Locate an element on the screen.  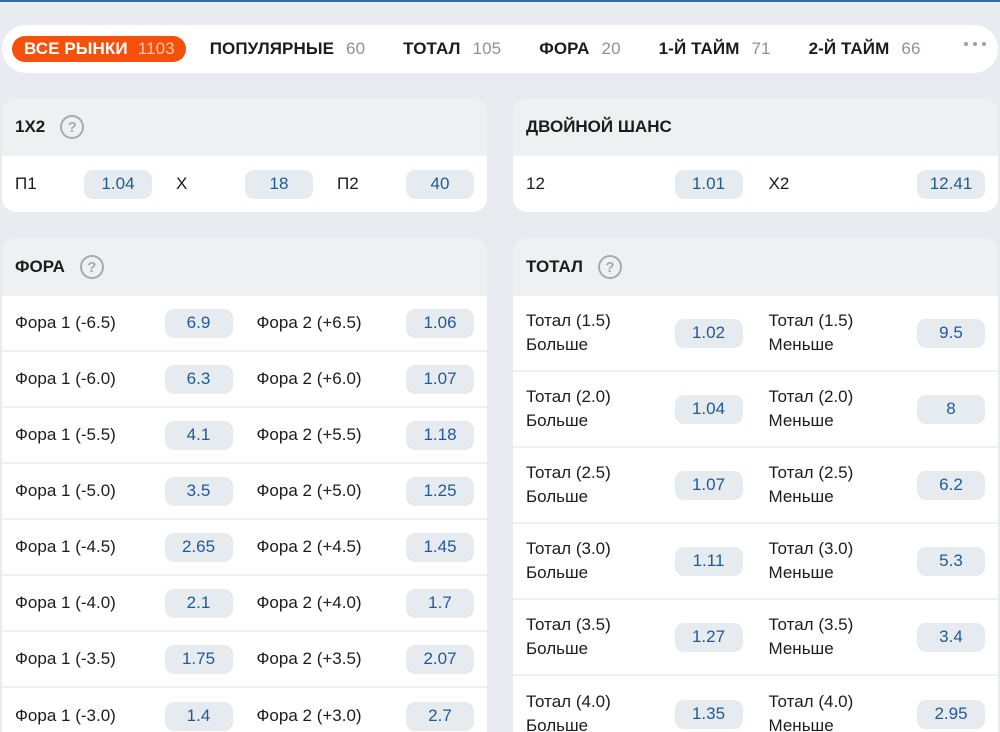
odd-button: 3.4 is located at coordinates (951, 637).